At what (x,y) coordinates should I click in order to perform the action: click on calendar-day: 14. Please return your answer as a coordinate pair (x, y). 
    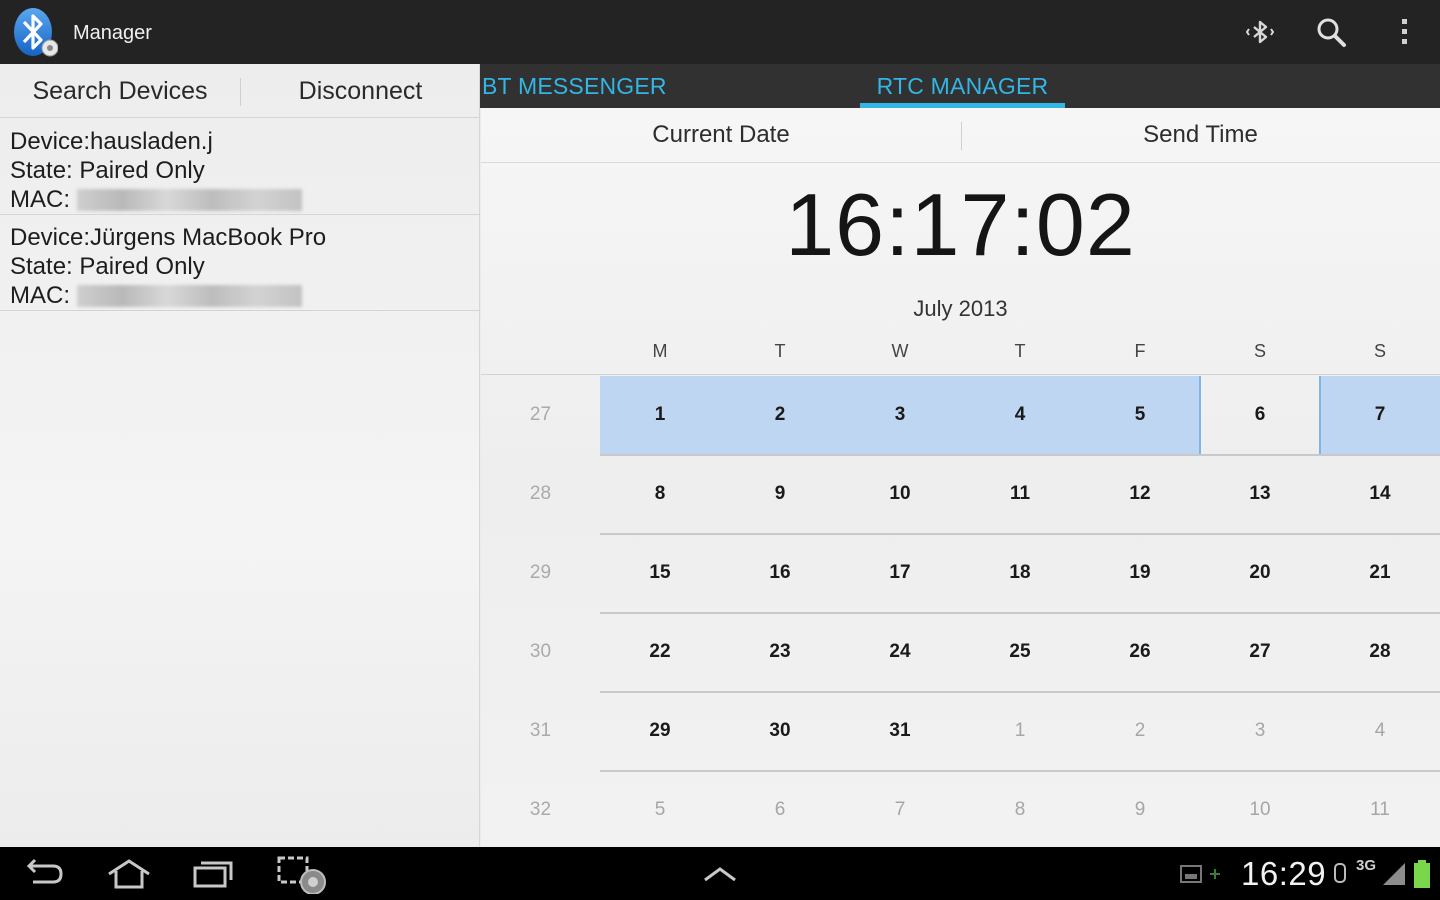
    Looking at the image, I should click on (1380, 494).